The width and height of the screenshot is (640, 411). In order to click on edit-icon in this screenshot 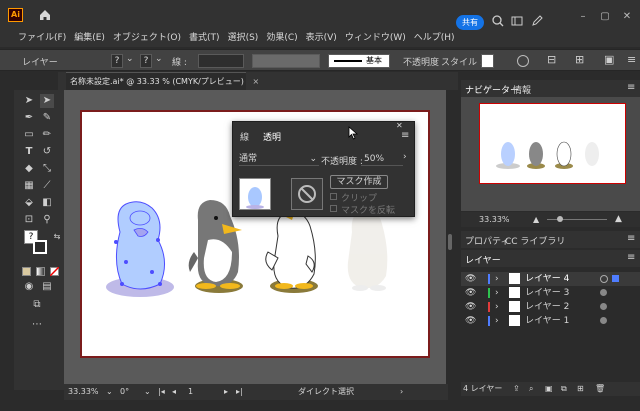, I will do `click(537, 21)`.